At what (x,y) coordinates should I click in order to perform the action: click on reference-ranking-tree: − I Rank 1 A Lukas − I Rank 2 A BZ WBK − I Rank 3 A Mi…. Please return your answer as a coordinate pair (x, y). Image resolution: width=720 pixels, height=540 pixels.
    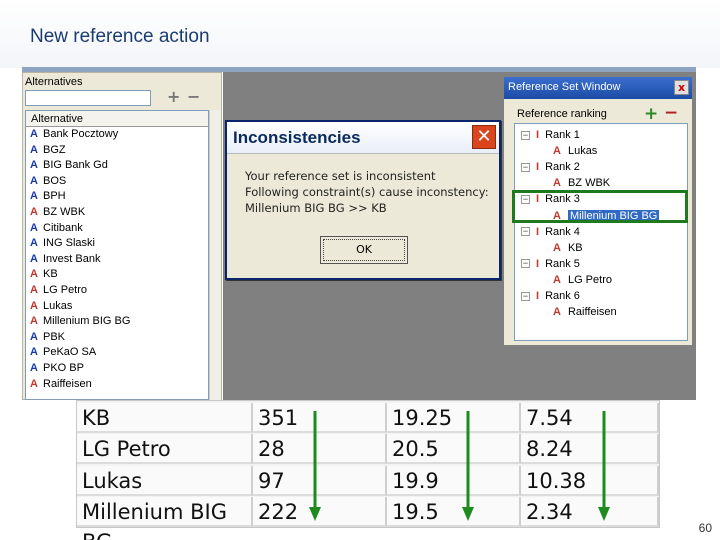
    Looking at the image, I should click on (601, 232).